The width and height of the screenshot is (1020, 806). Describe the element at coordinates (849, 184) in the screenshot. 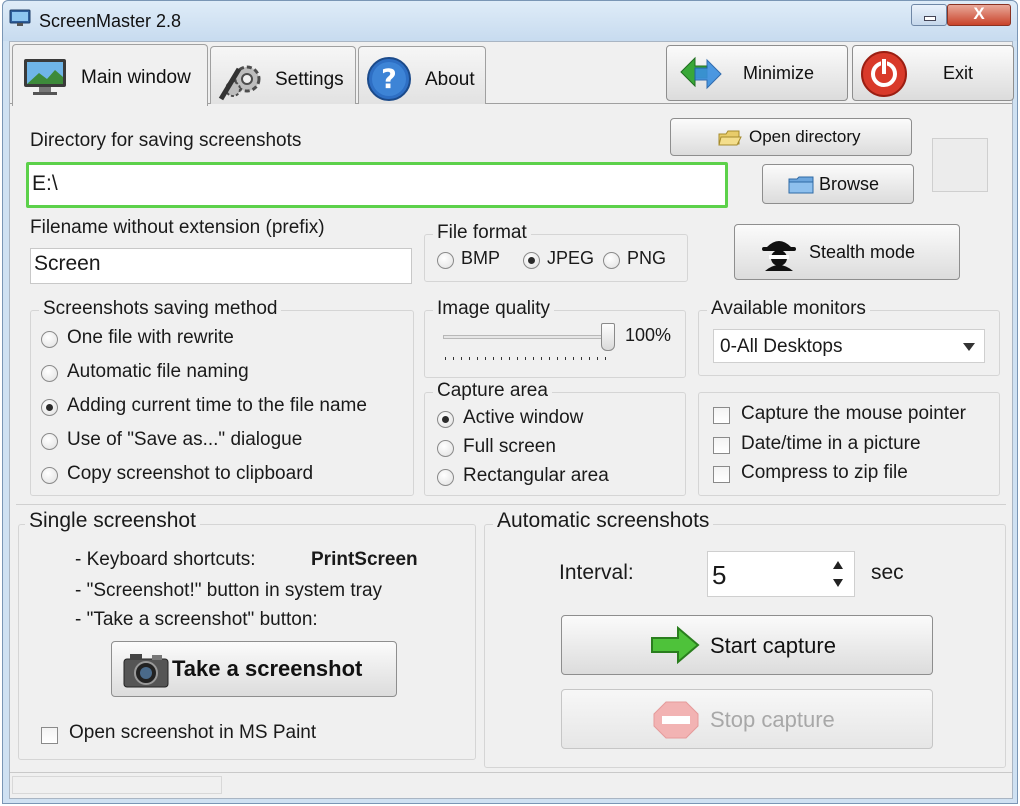

I see `browse-button-label: Browse` at that location.